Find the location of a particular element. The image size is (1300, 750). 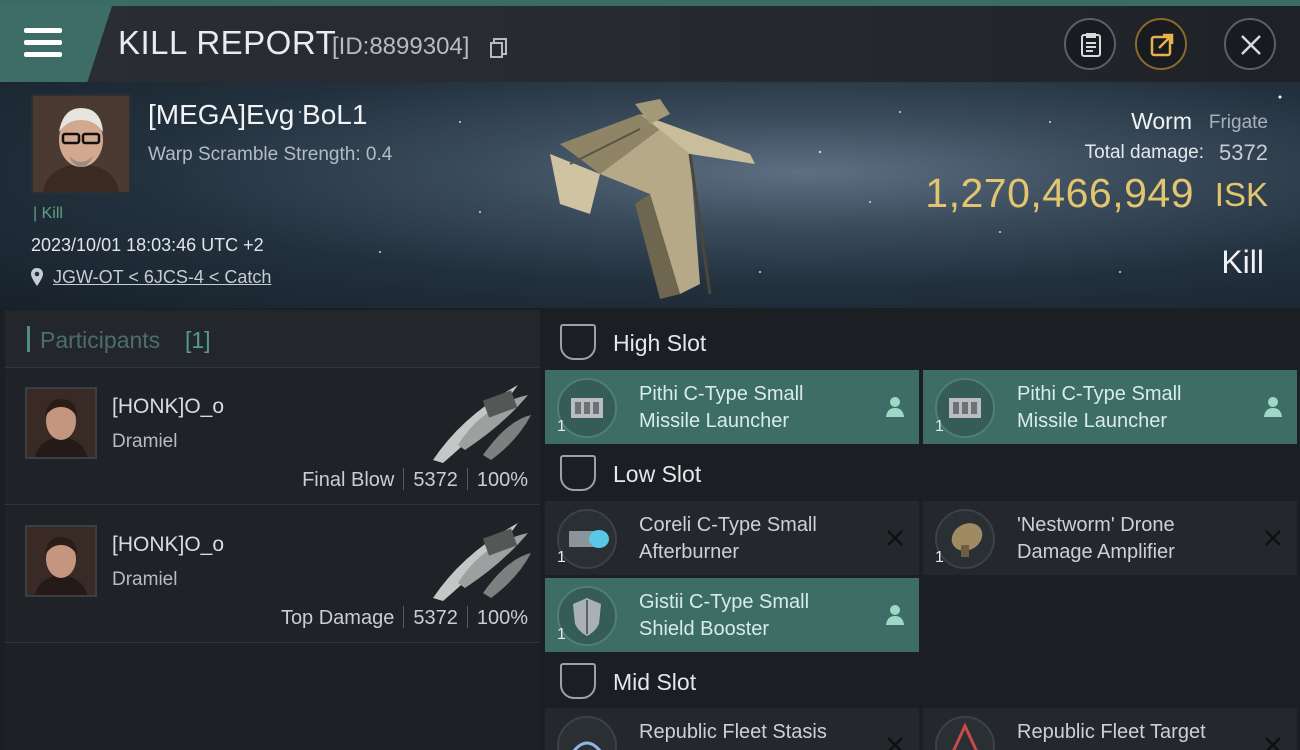

victim-portrait is located at coordinates (81, 144).